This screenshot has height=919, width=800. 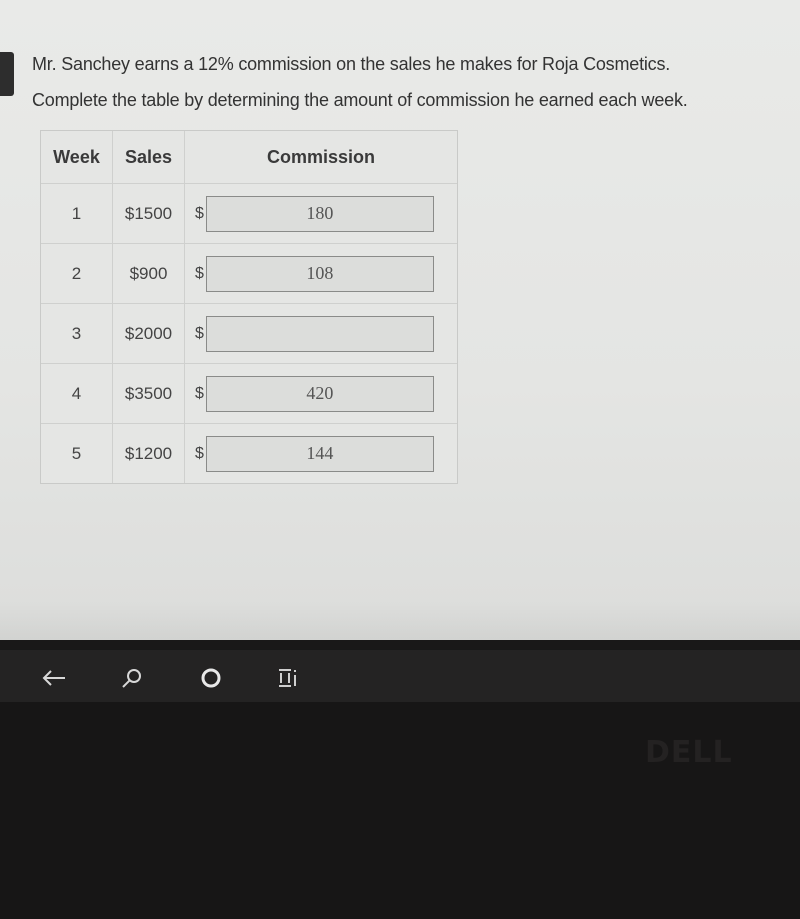 I want to click on screen-shade, so click(x=400, y=625).